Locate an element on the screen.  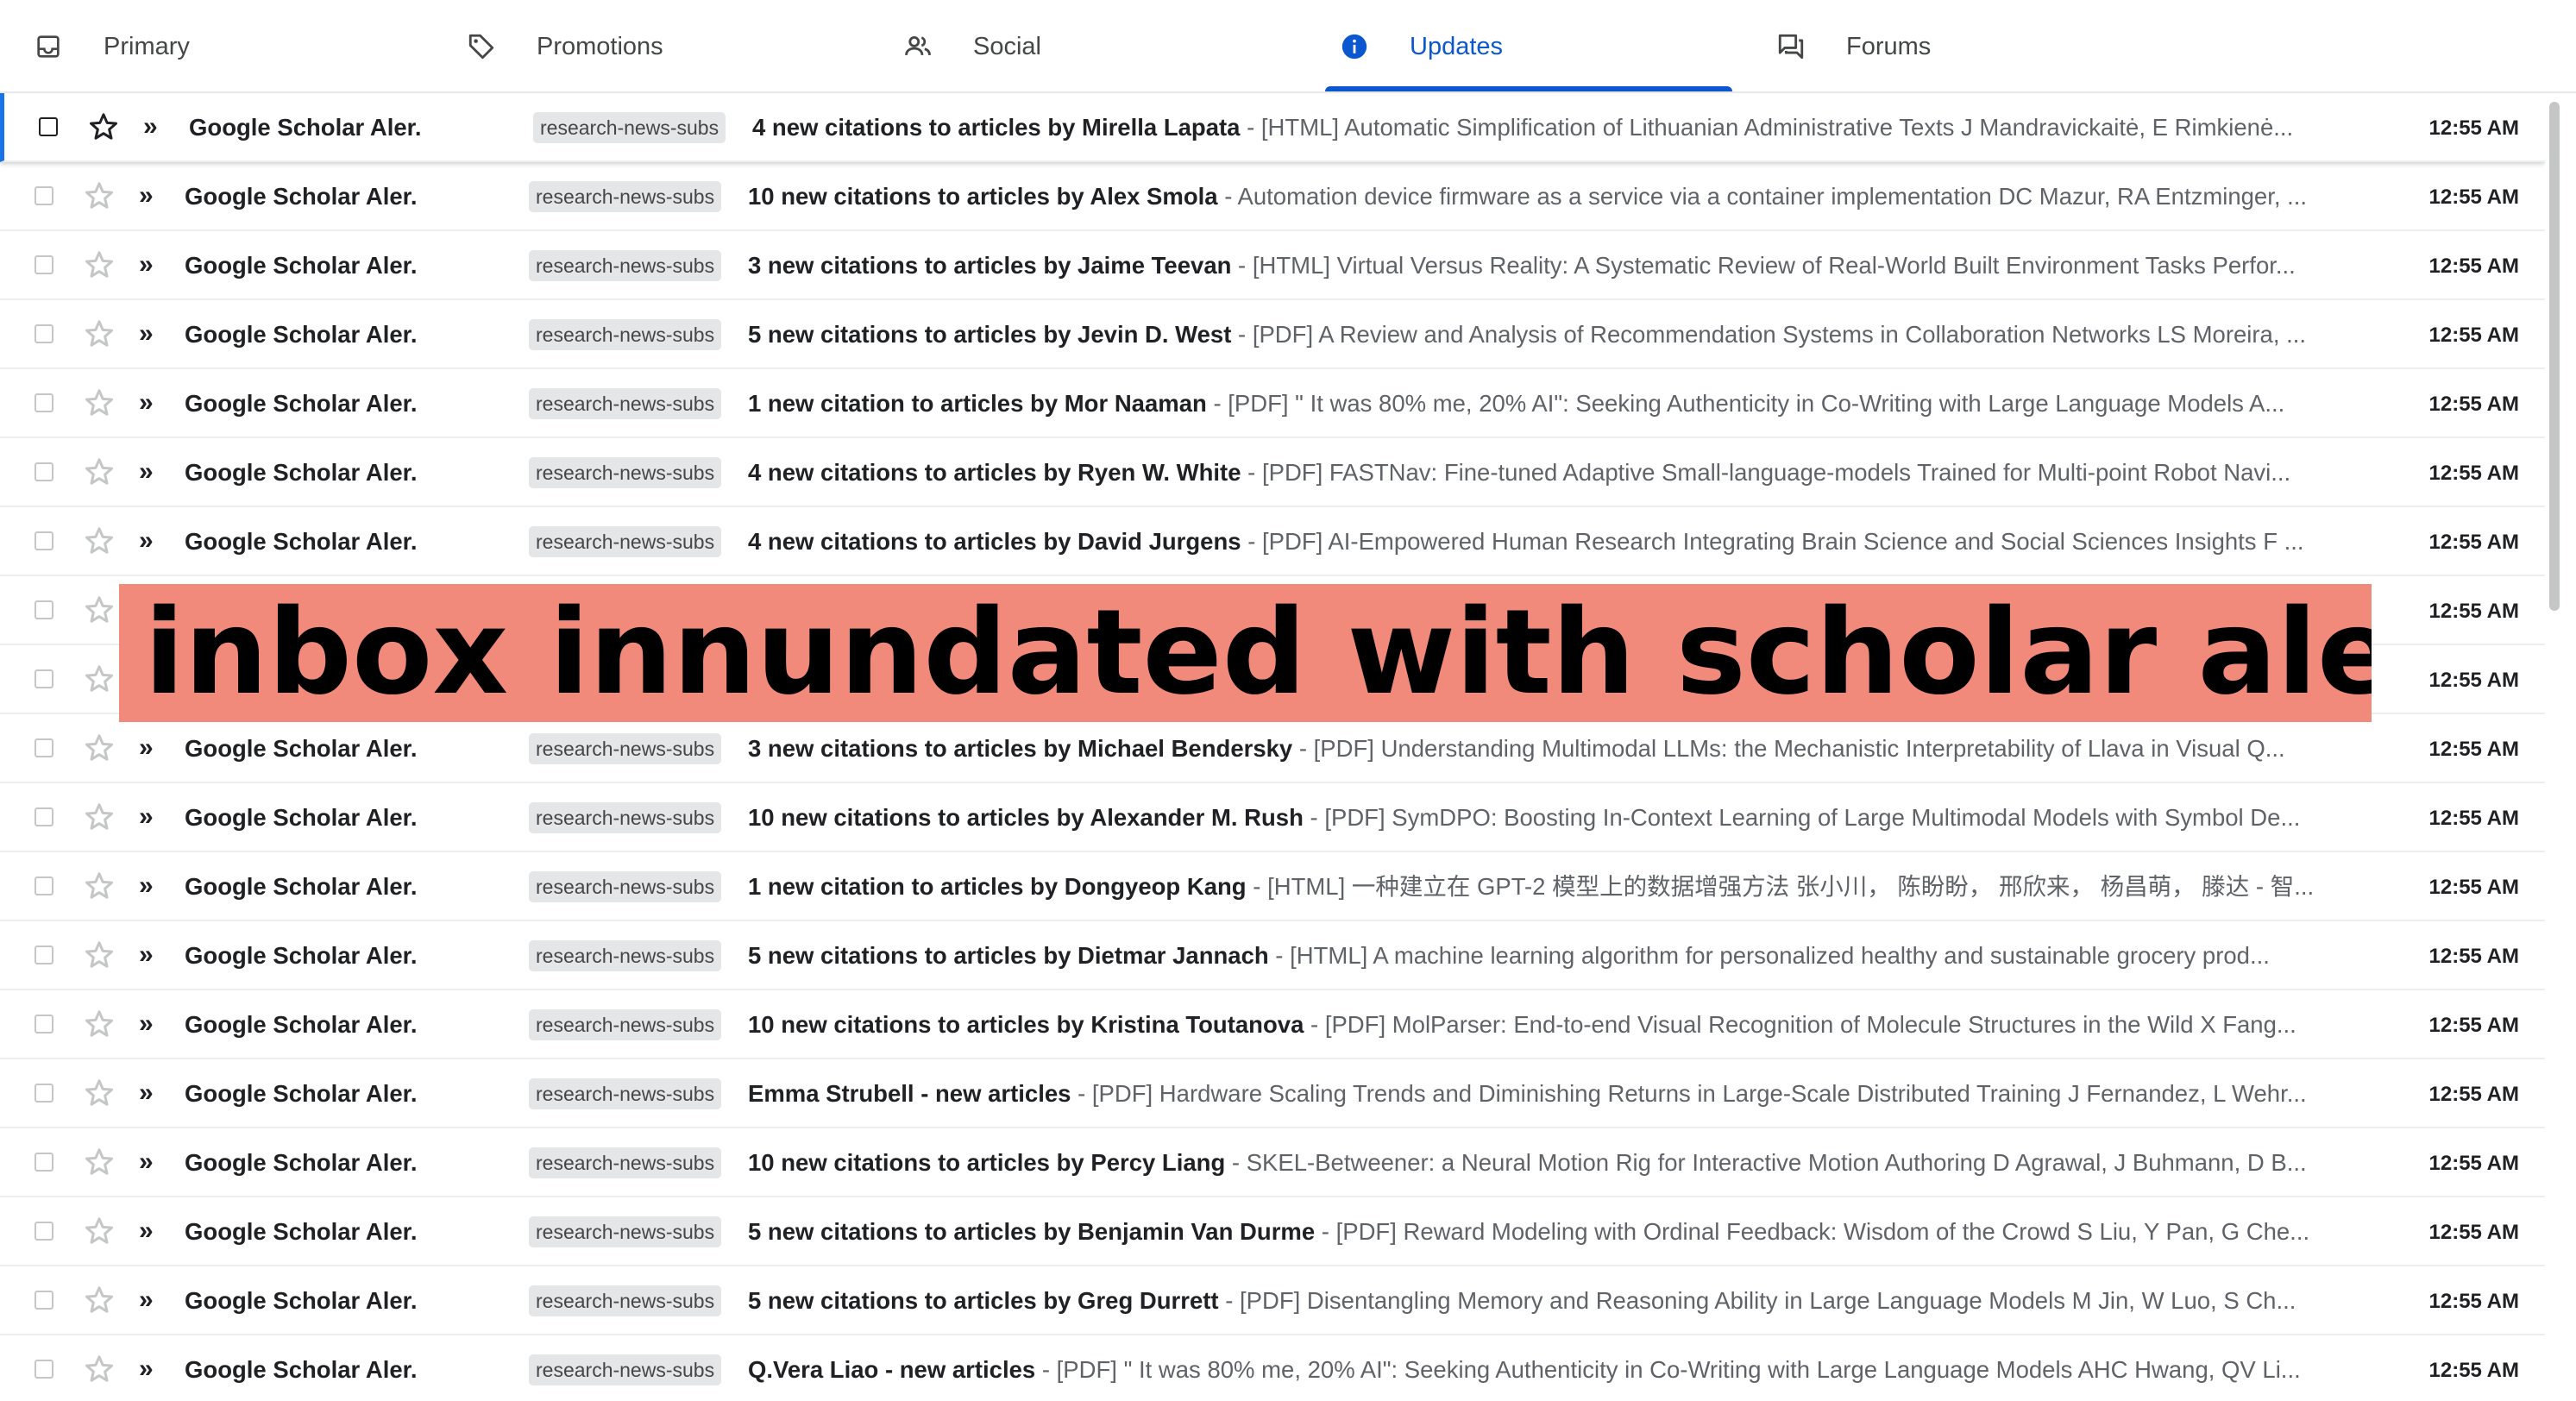
tab-forums: Forums is located at coordinates (1853, 46).